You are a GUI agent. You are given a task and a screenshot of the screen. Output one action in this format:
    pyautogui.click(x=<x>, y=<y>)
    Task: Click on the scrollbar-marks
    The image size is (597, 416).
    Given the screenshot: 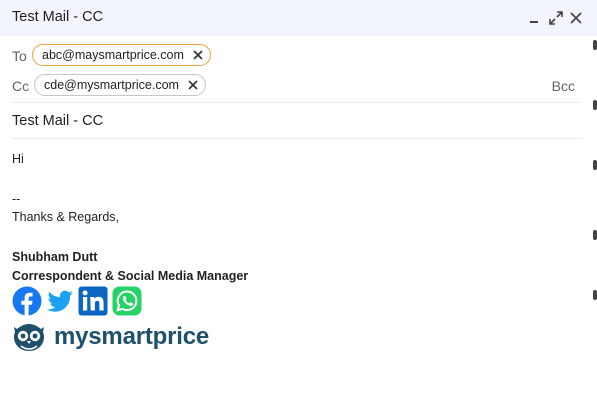 What is the action you would take?
    pyautogui.click(x=595, y=226)
    